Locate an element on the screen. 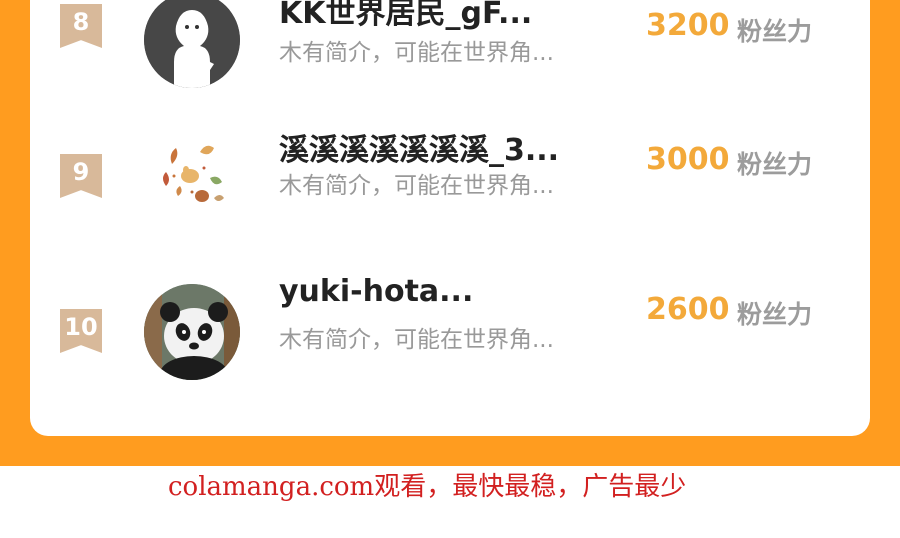 This screenshot has width=900, height=538. rank-badge: 9 is located at coordinates (81, 176).